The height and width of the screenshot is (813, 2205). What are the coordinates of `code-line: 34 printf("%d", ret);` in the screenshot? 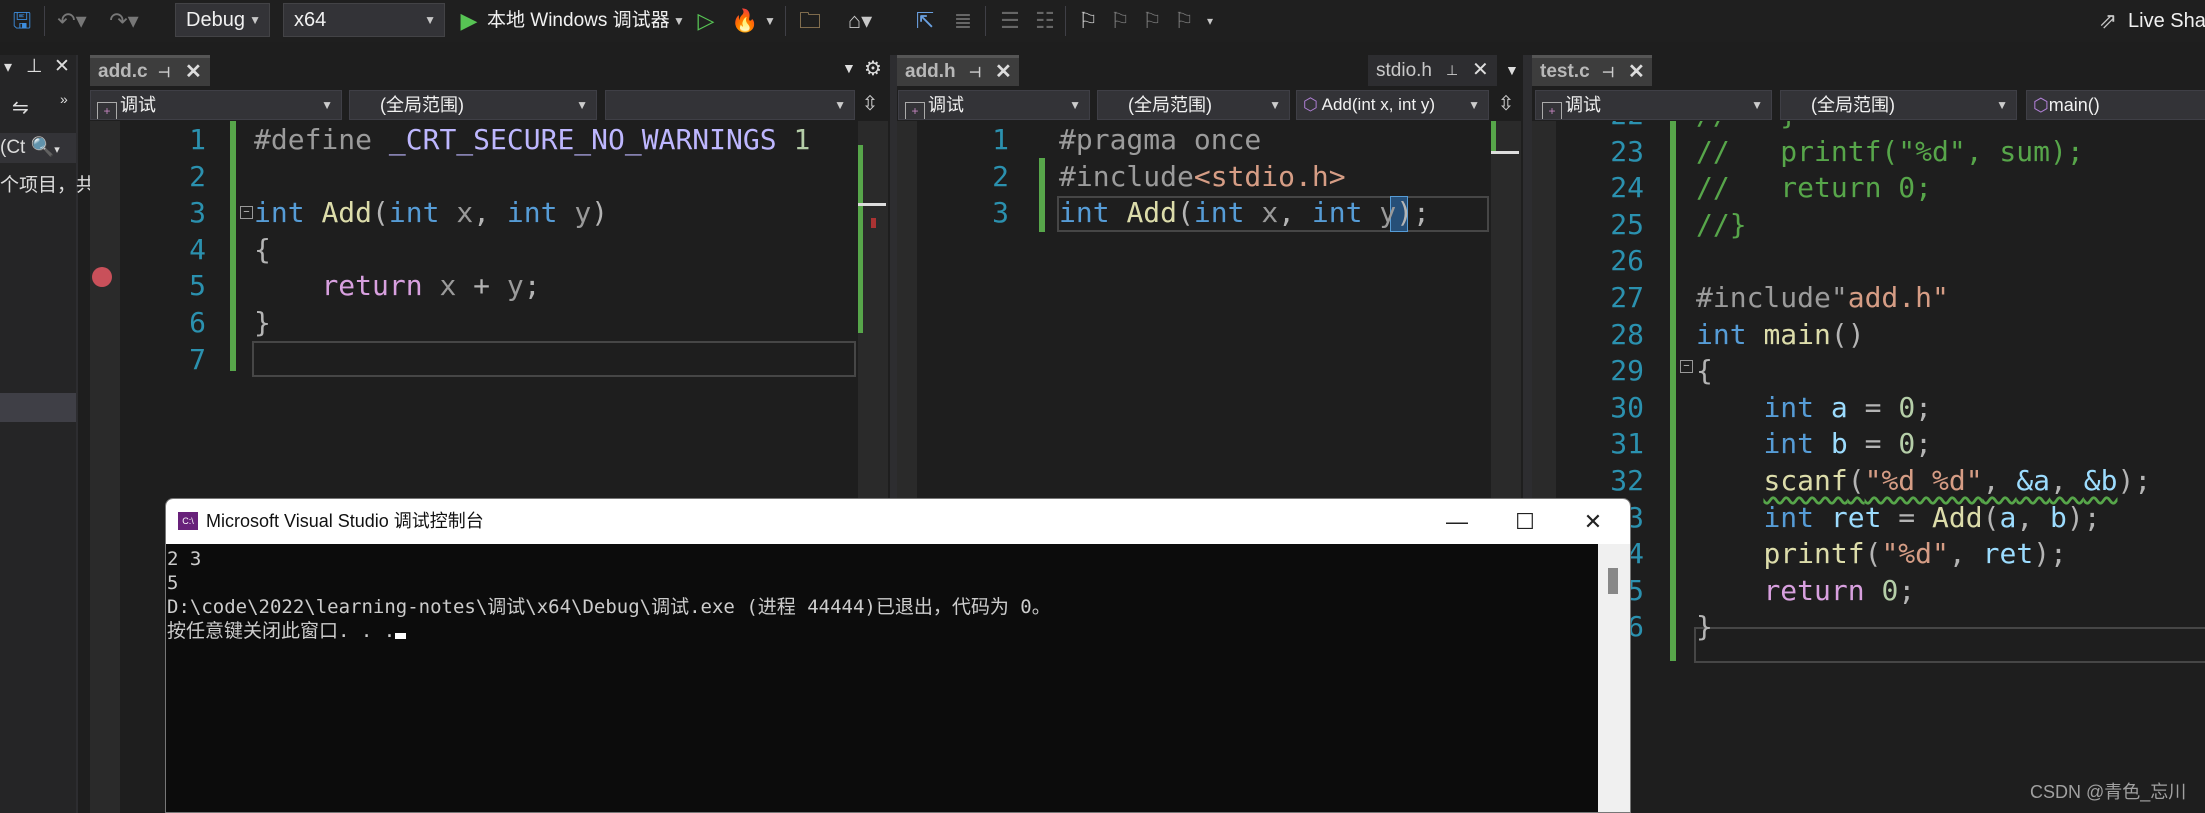 It's located at (1868, 553).